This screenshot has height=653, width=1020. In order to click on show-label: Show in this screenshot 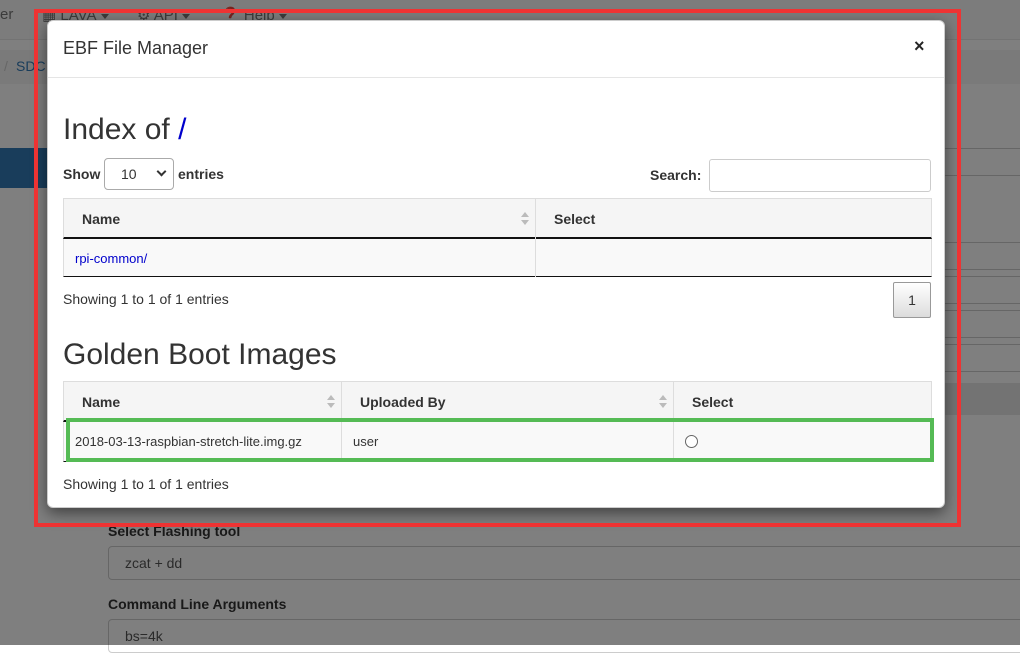, I will do `click(82, 174)`.